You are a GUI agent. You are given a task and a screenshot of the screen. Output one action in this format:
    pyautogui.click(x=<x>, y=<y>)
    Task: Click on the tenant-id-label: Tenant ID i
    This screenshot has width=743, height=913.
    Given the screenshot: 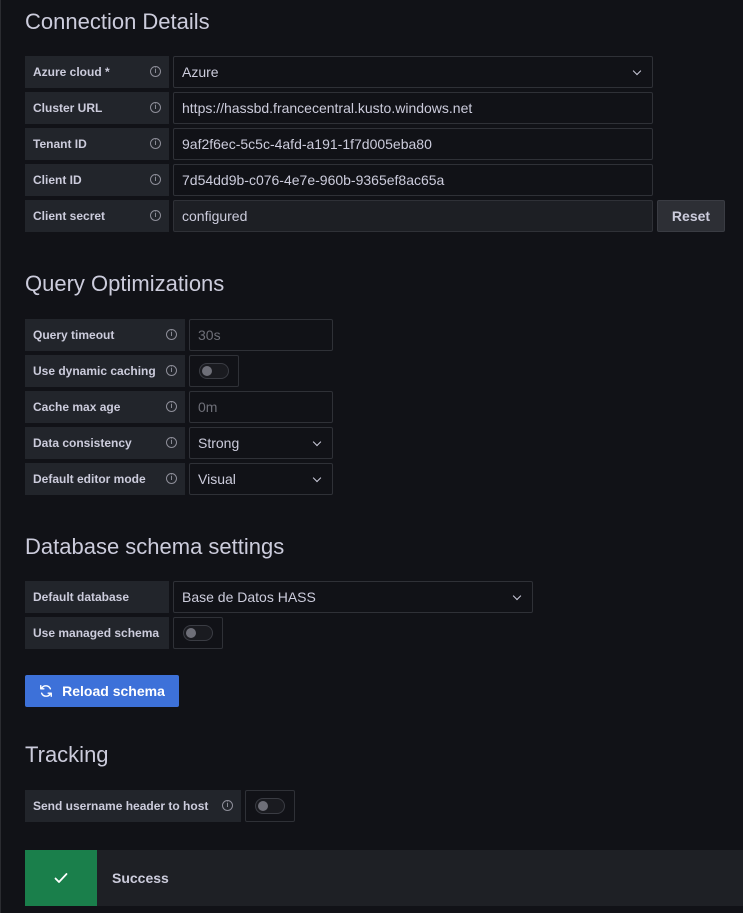 What is the action you would take?
    pyautogui.click(x=97, y=144)
    